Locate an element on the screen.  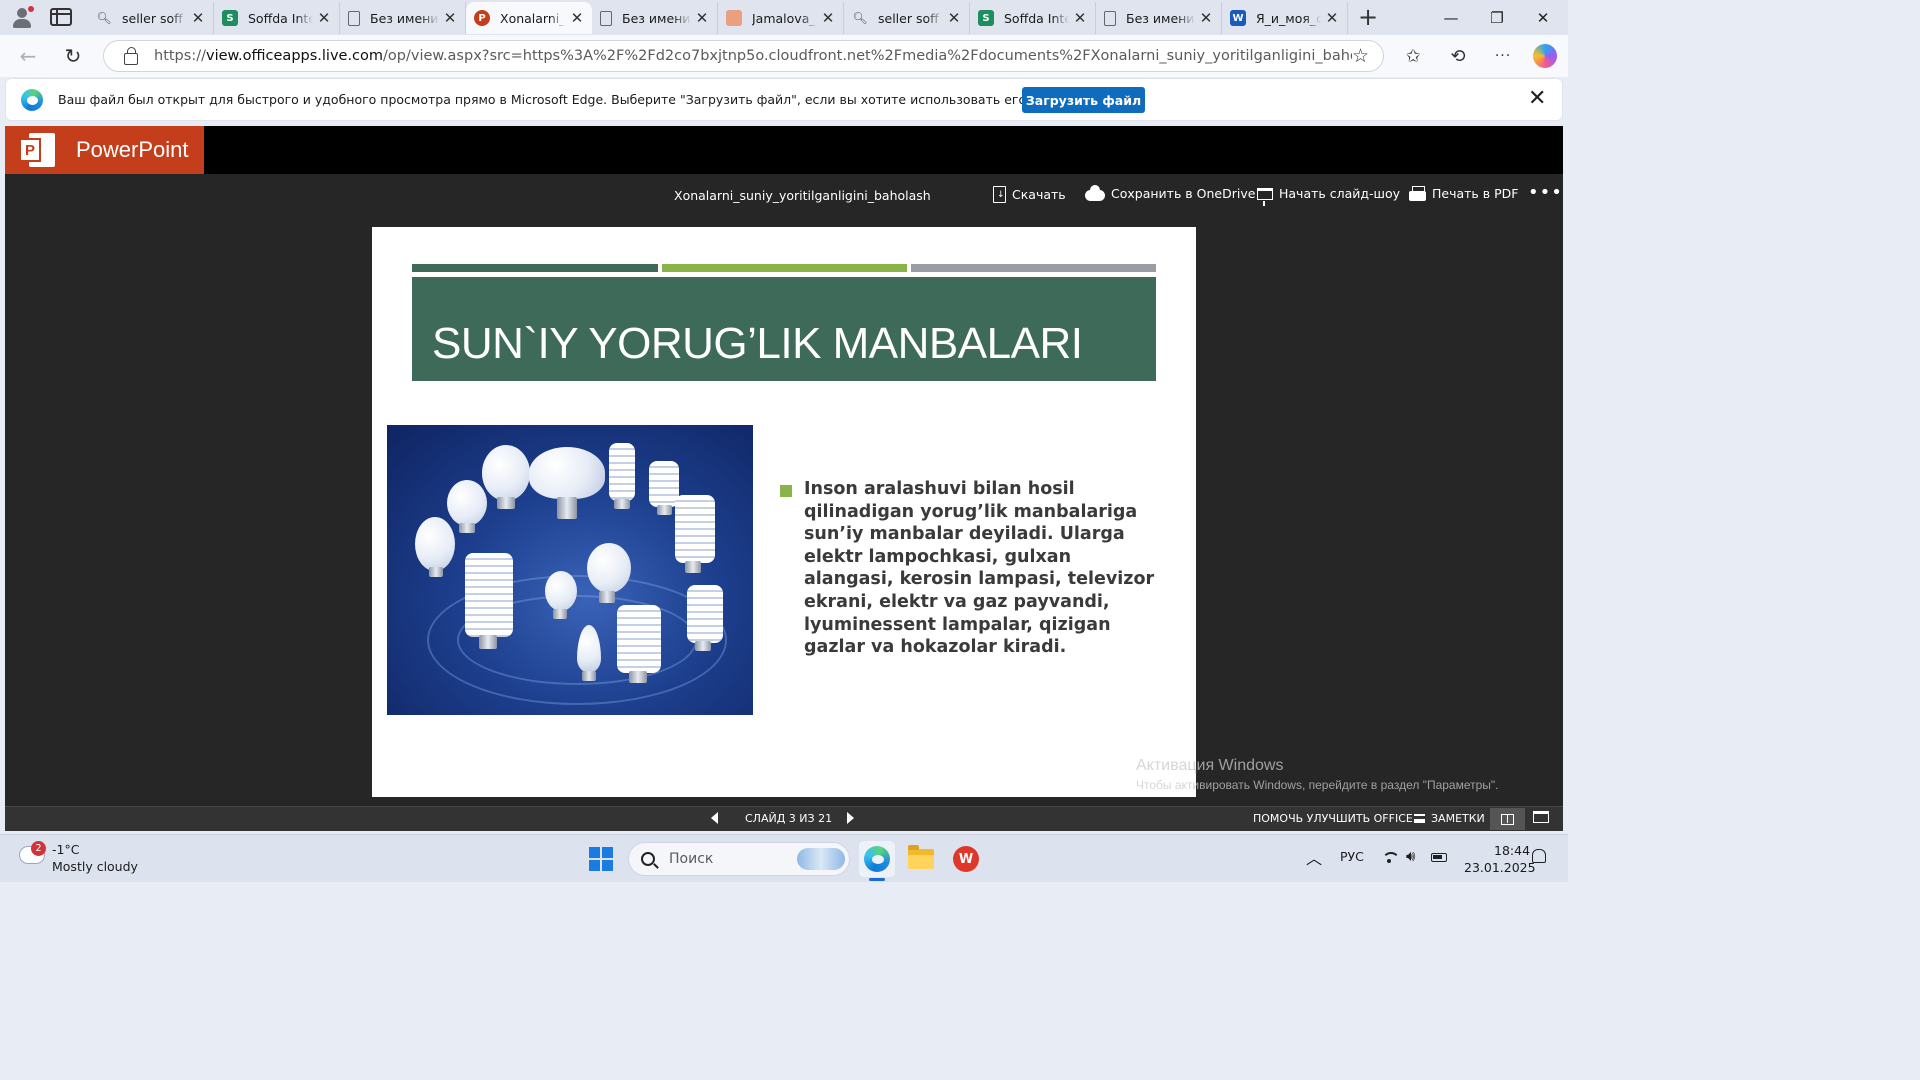
powerpoint-brand: P PowerPoint is located at coordinates (104, 150).